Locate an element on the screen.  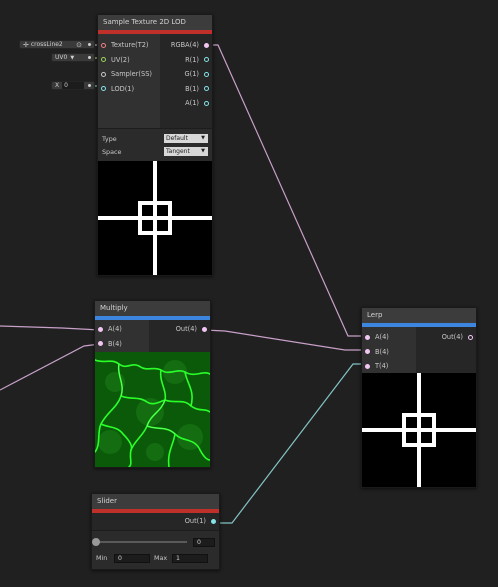
sampler-input-port: Sampler(SS) is located at coordinates (129, 74).